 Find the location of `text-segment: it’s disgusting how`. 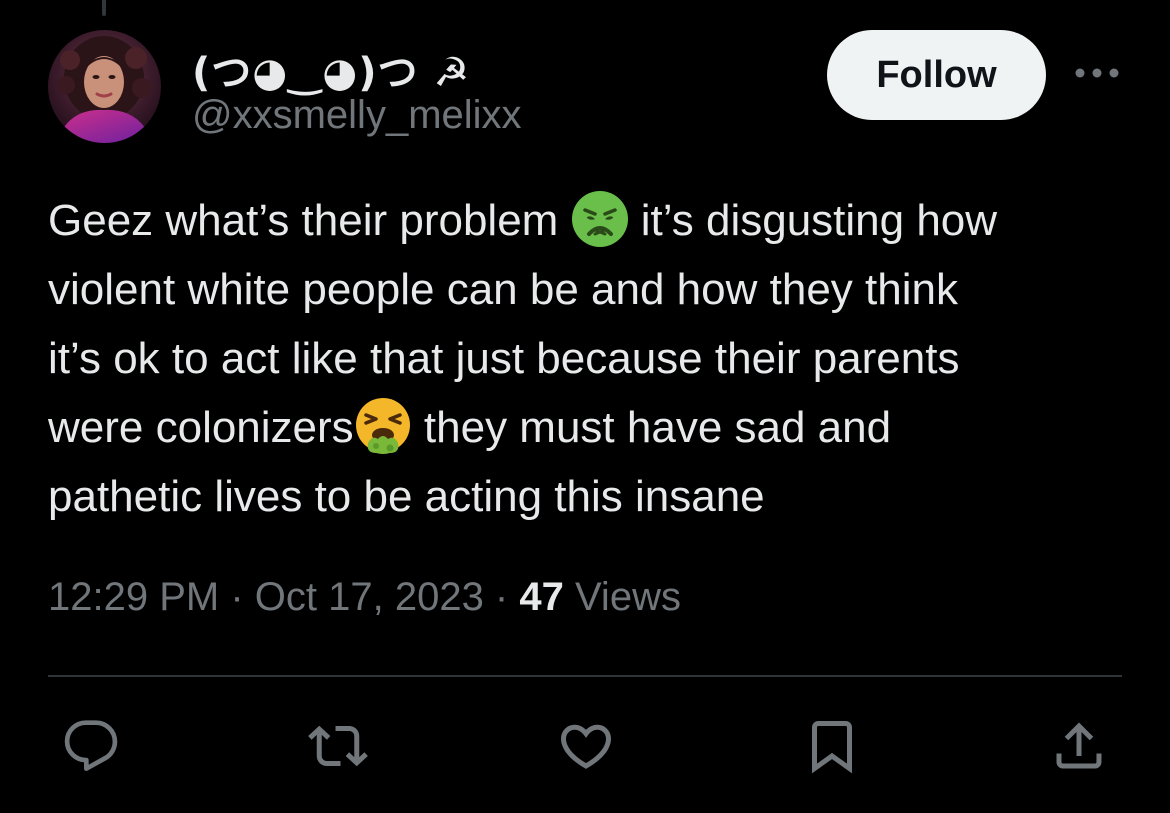

text-segment: it’s disgusting how is located at coordinates (813, 220).